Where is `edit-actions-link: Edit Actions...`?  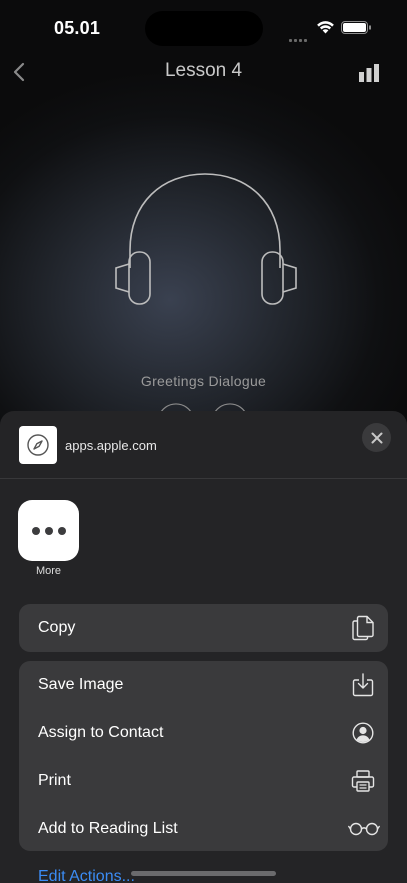 edit-actions-link: Edit Actions... is located at coordinates (86, 875).